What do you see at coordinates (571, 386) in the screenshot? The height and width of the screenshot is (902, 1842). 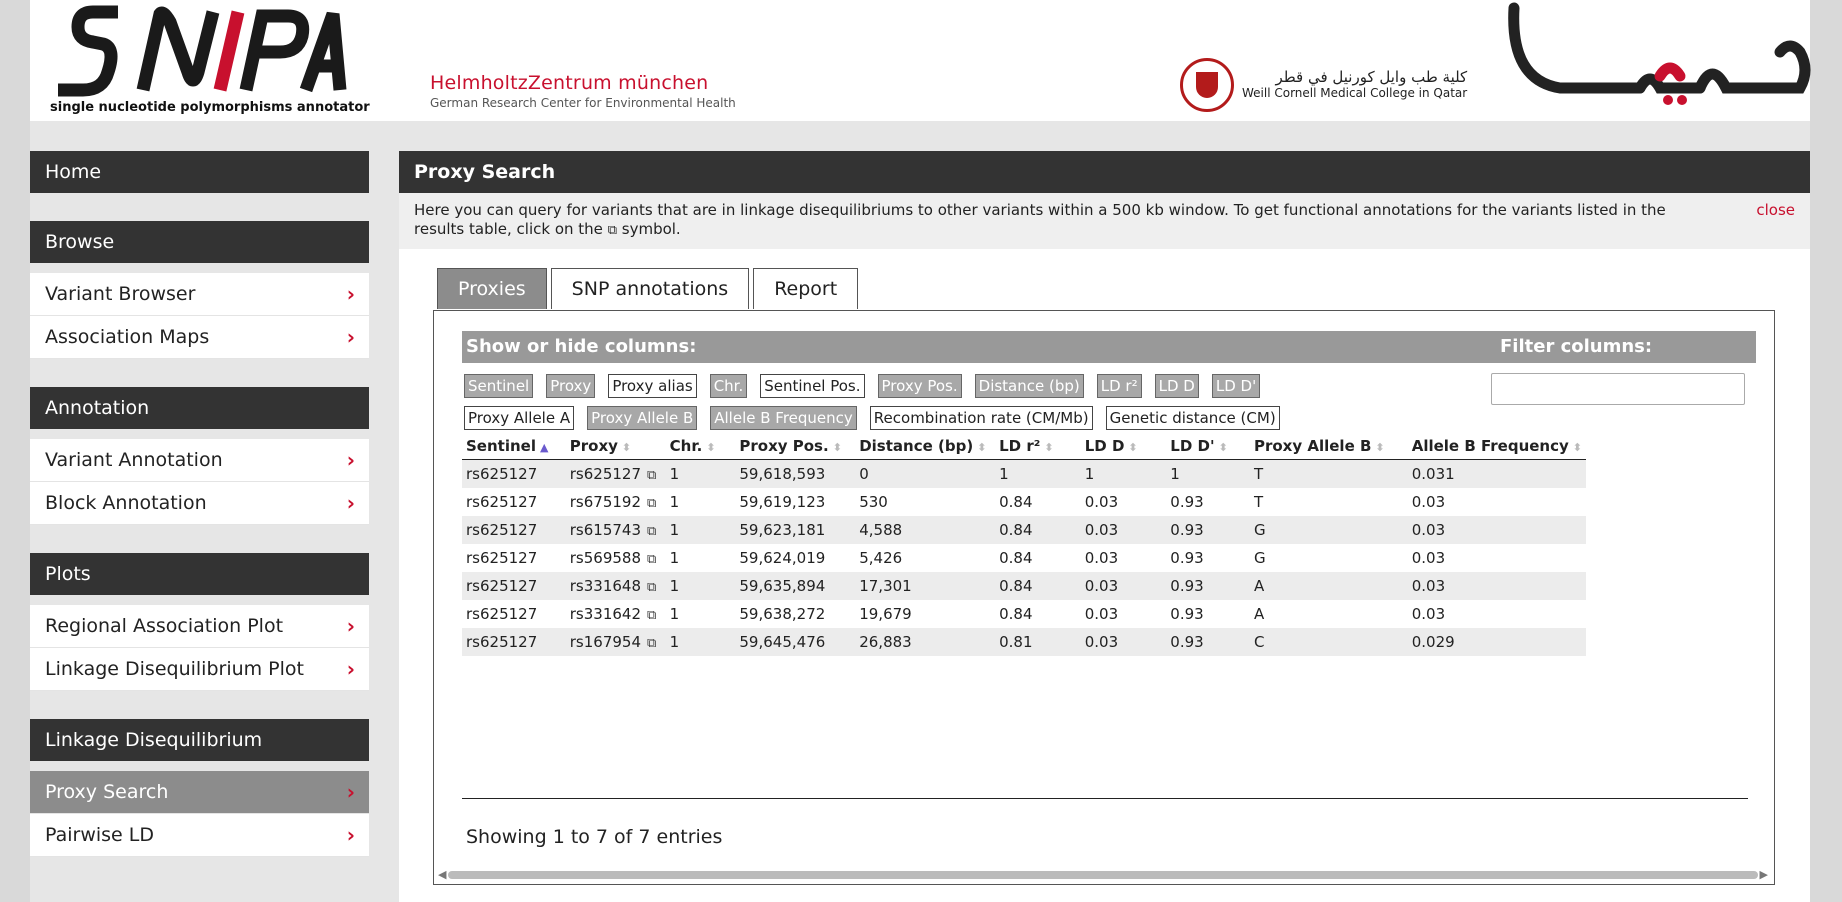 I see `column-toggle: Proxy` at bounding box center [571, 386].